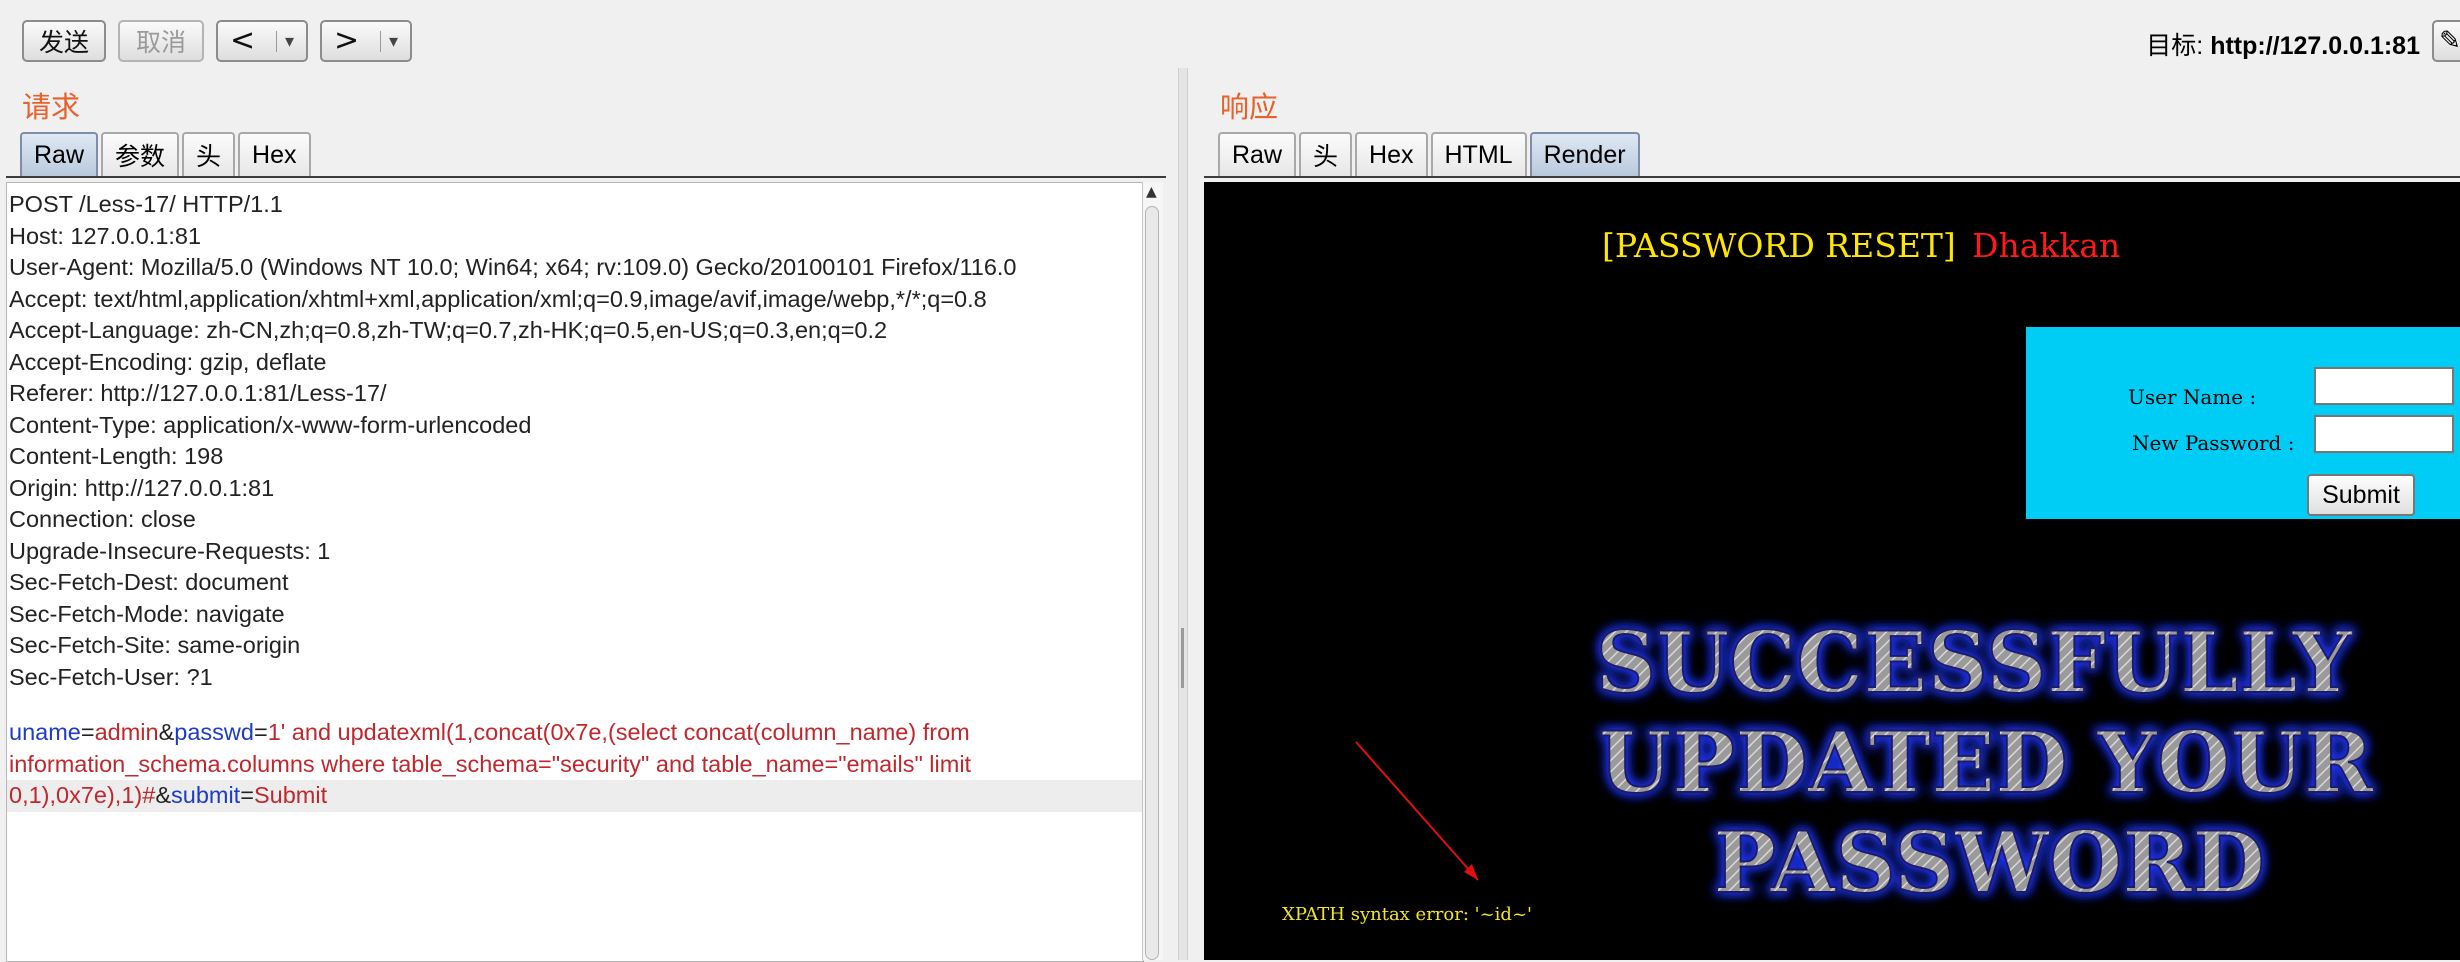 This screenshot has height=962, width=2460. What do you see at coordinates (1417, 811) in the screenshot?
I see `red-annotation-arrow-icon` at bounding box center [1417, 811].